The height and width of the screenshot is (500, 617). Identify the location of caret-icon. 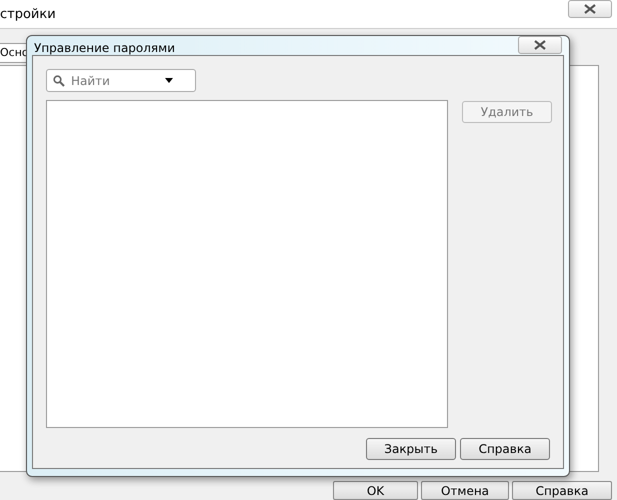
(169, 80).